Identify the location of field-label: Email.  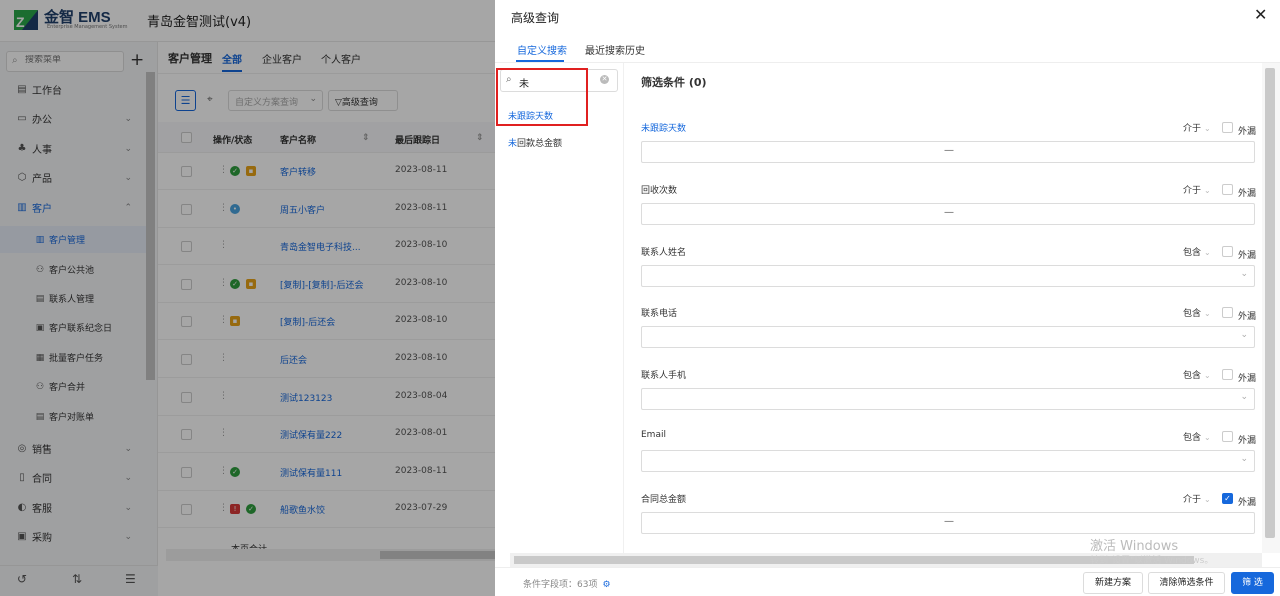
(653, 435).